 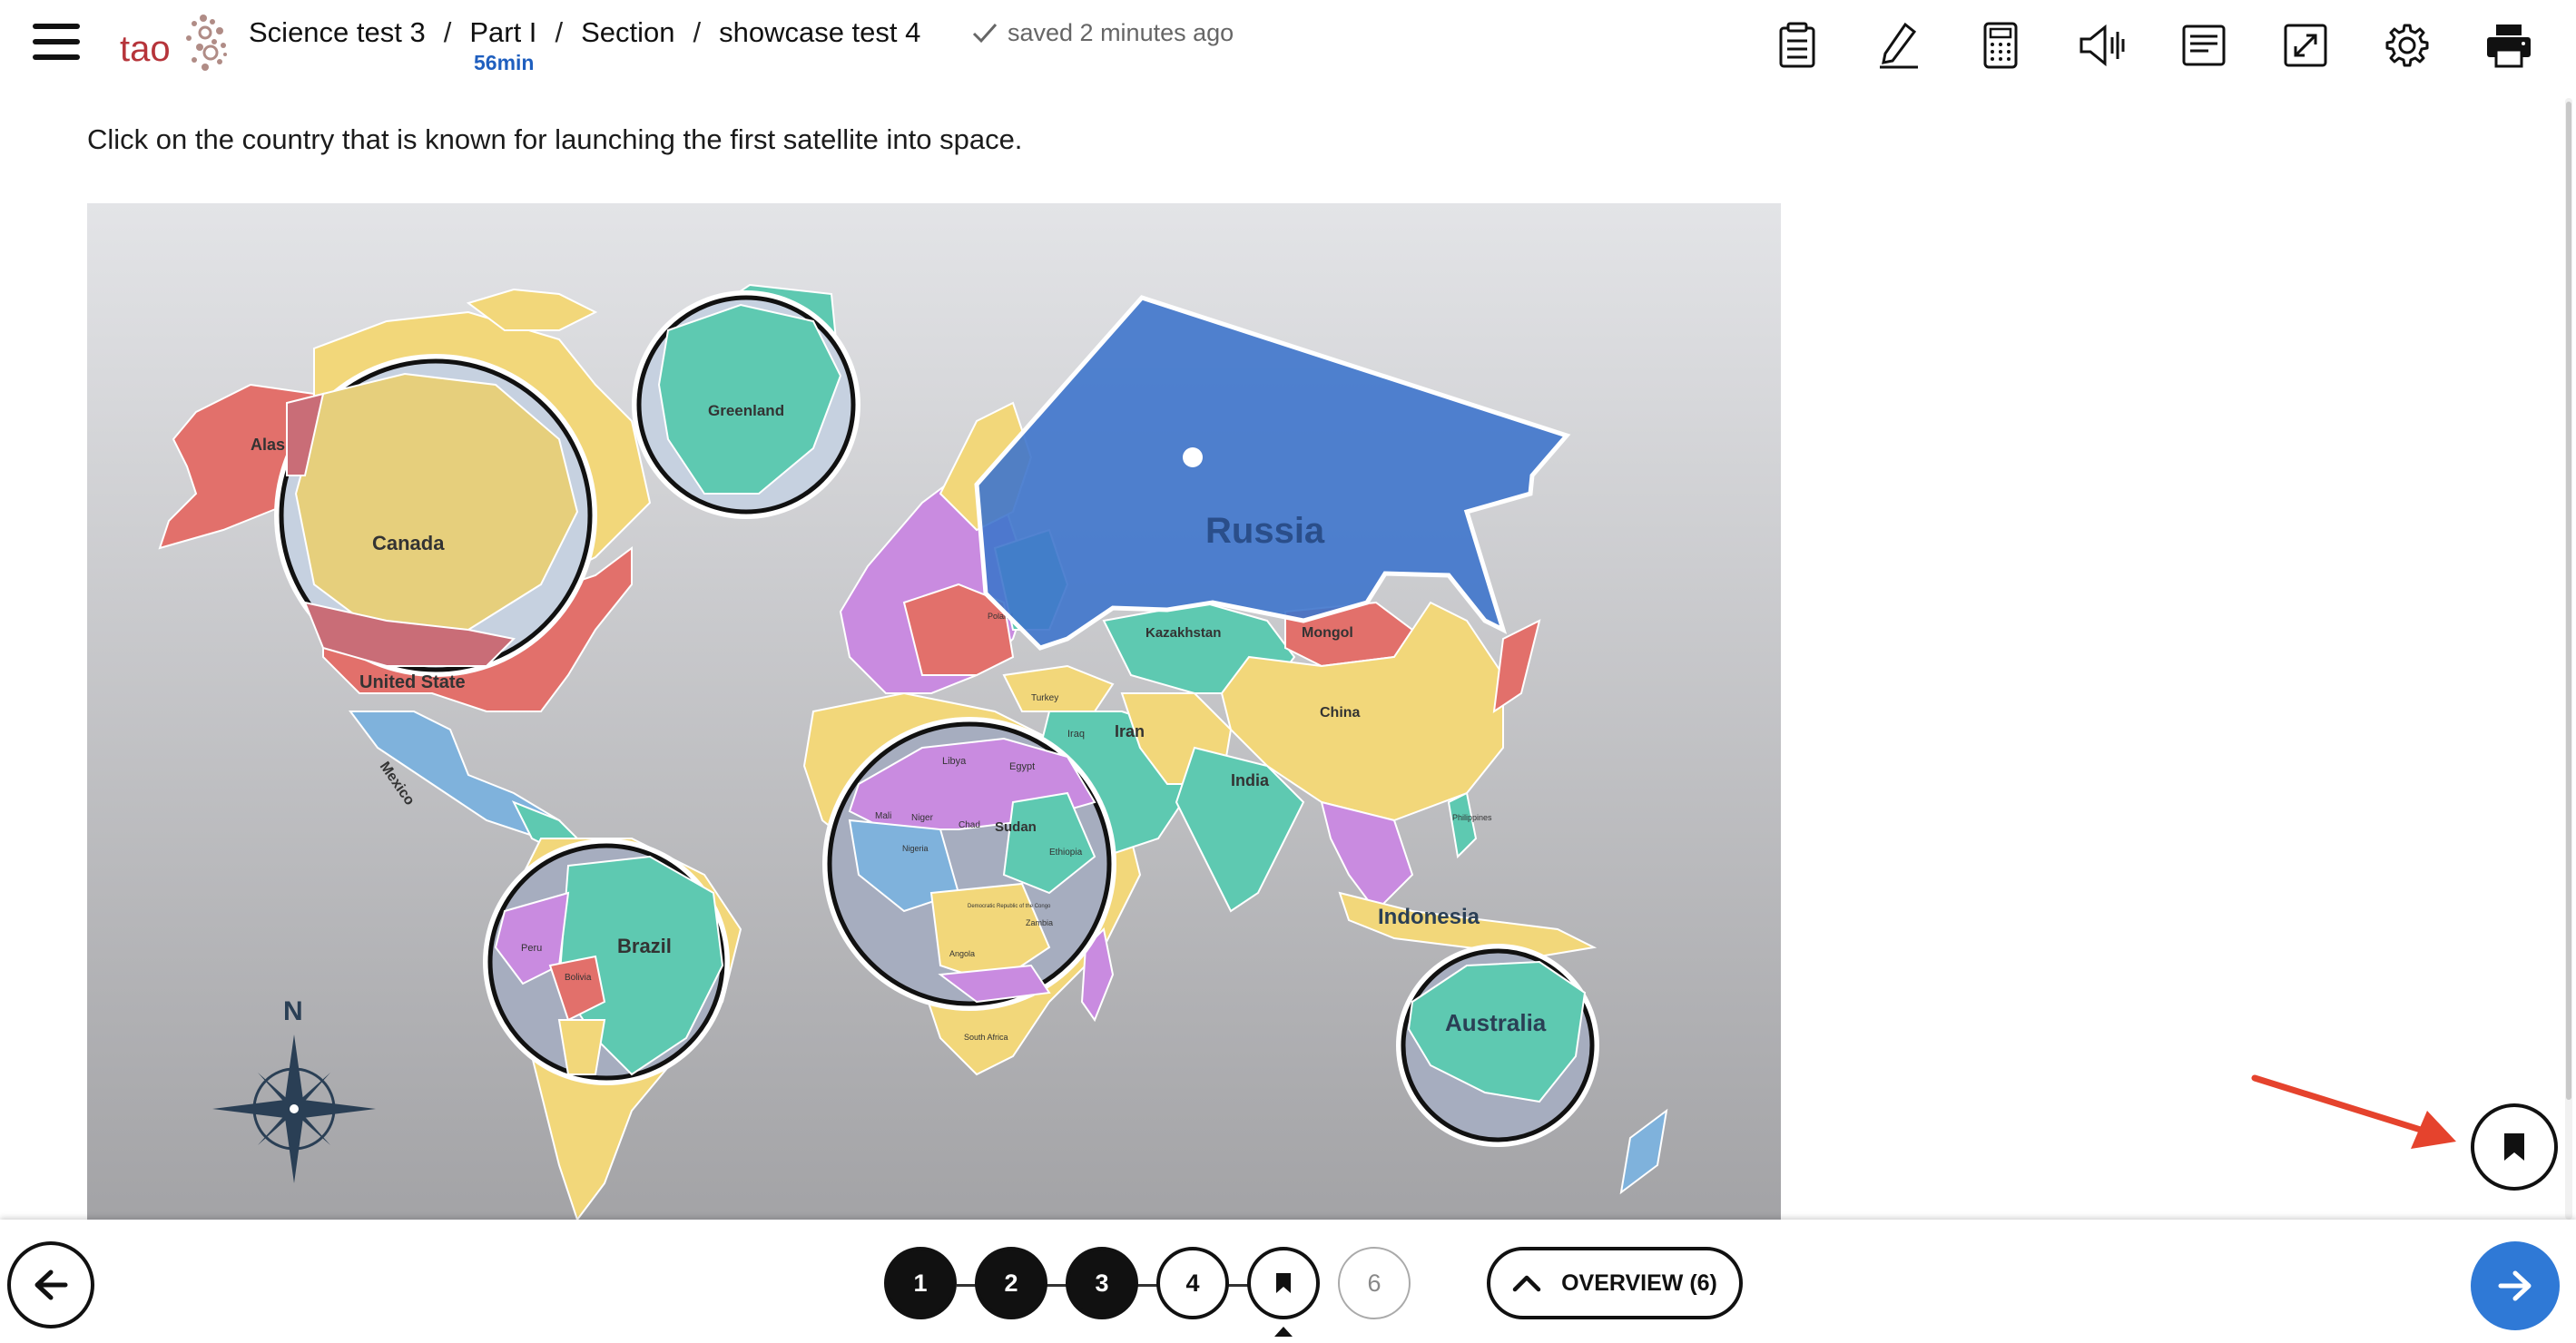 I want to click on answer-masking-button, so click(x=1797, y=45).